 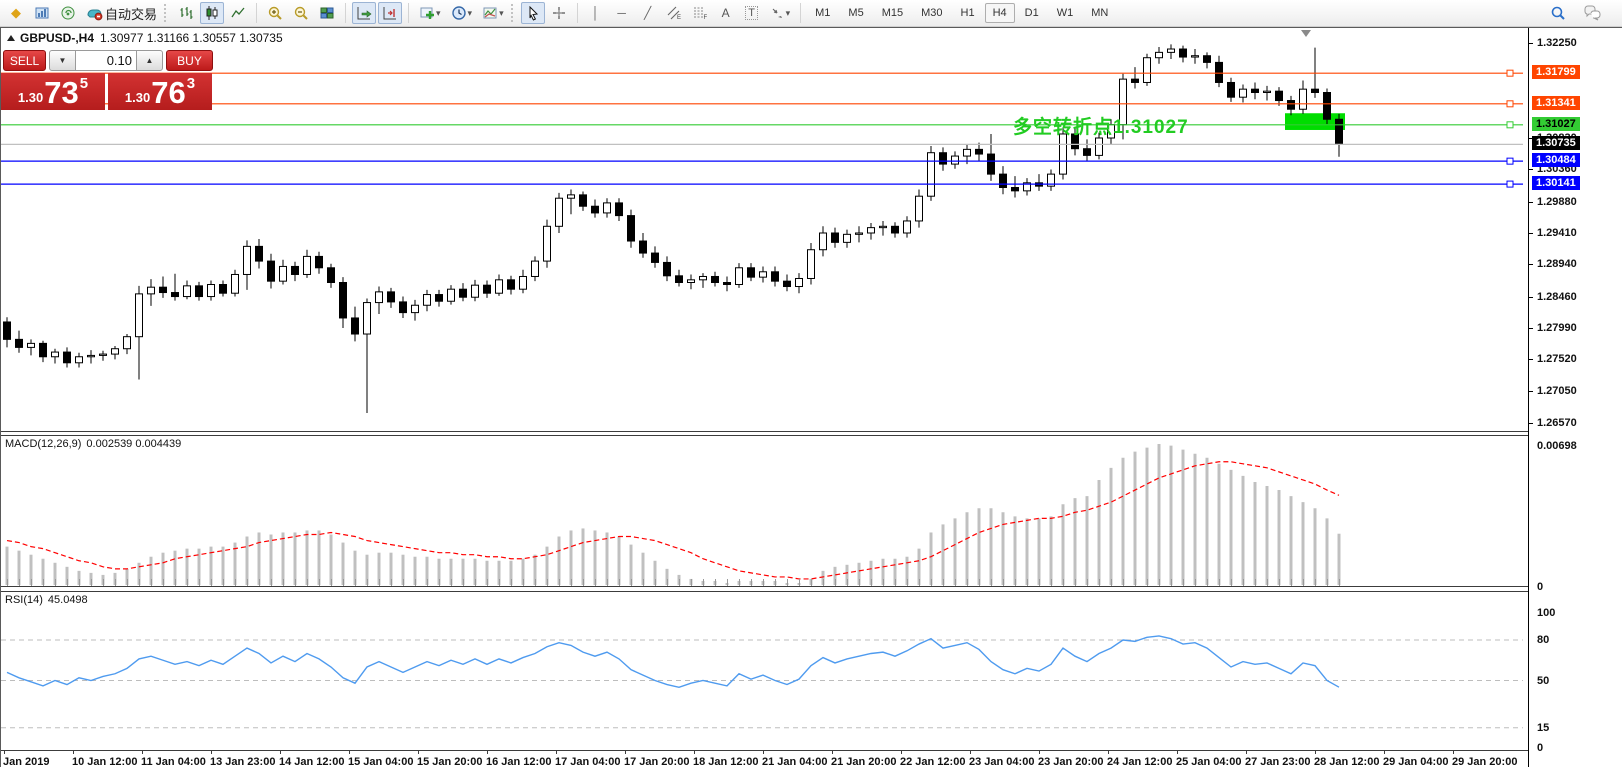 I want to click on date-label: 25 Jan 04:00, so click(x=1209, y=761).